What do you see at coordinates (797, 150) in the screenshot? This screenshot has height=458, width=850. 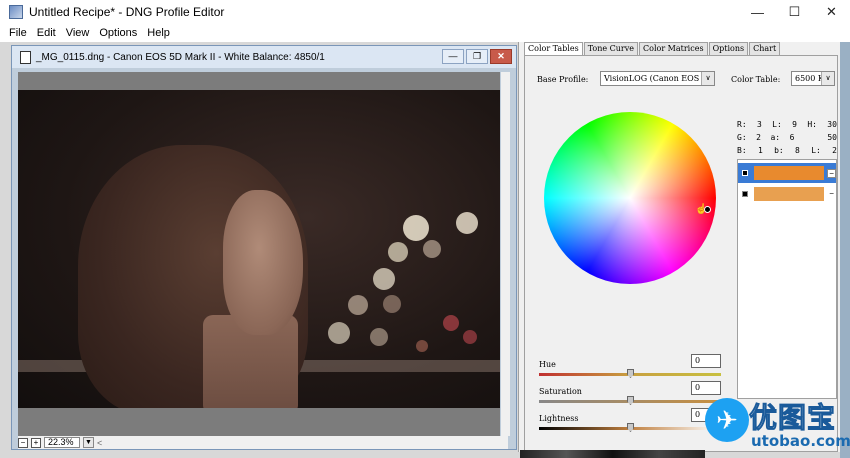 I see `readout-value: 8` at bounding box center [797, 150].